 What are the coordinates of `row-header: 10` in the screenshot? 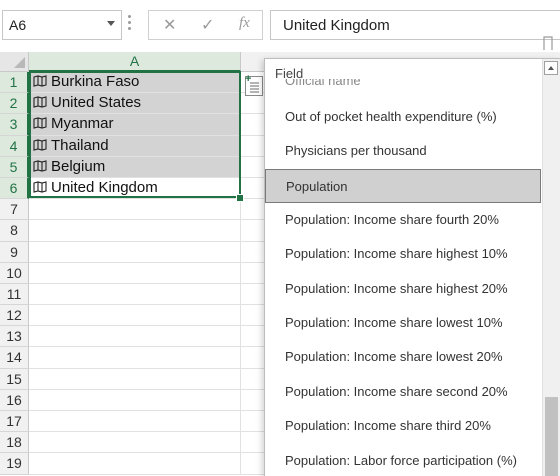 It's located at (14, 273).